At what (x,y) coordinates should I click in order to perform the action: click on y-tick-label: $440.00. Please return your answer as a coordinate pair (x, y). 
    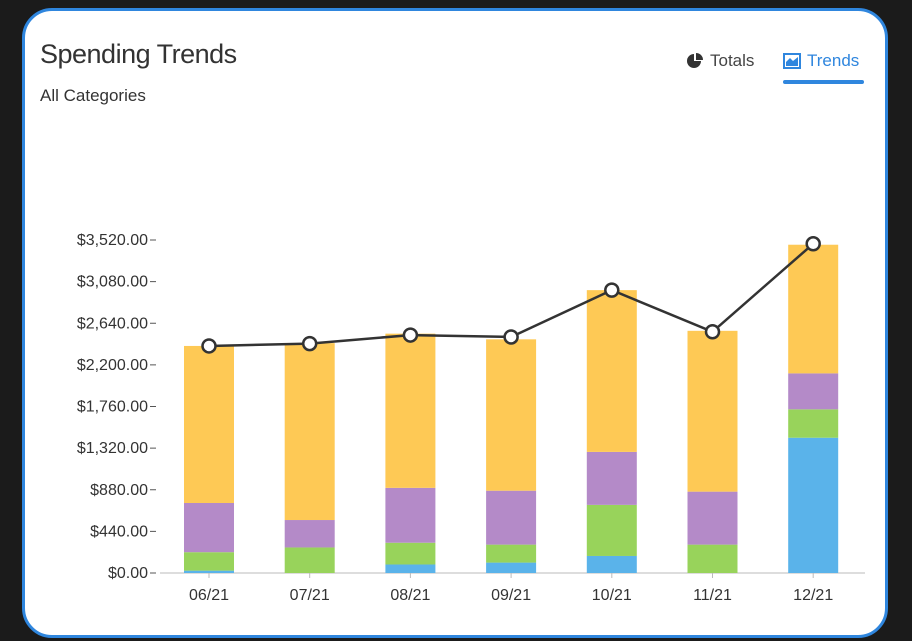
    Looking at the image, I should click on (119, 531).